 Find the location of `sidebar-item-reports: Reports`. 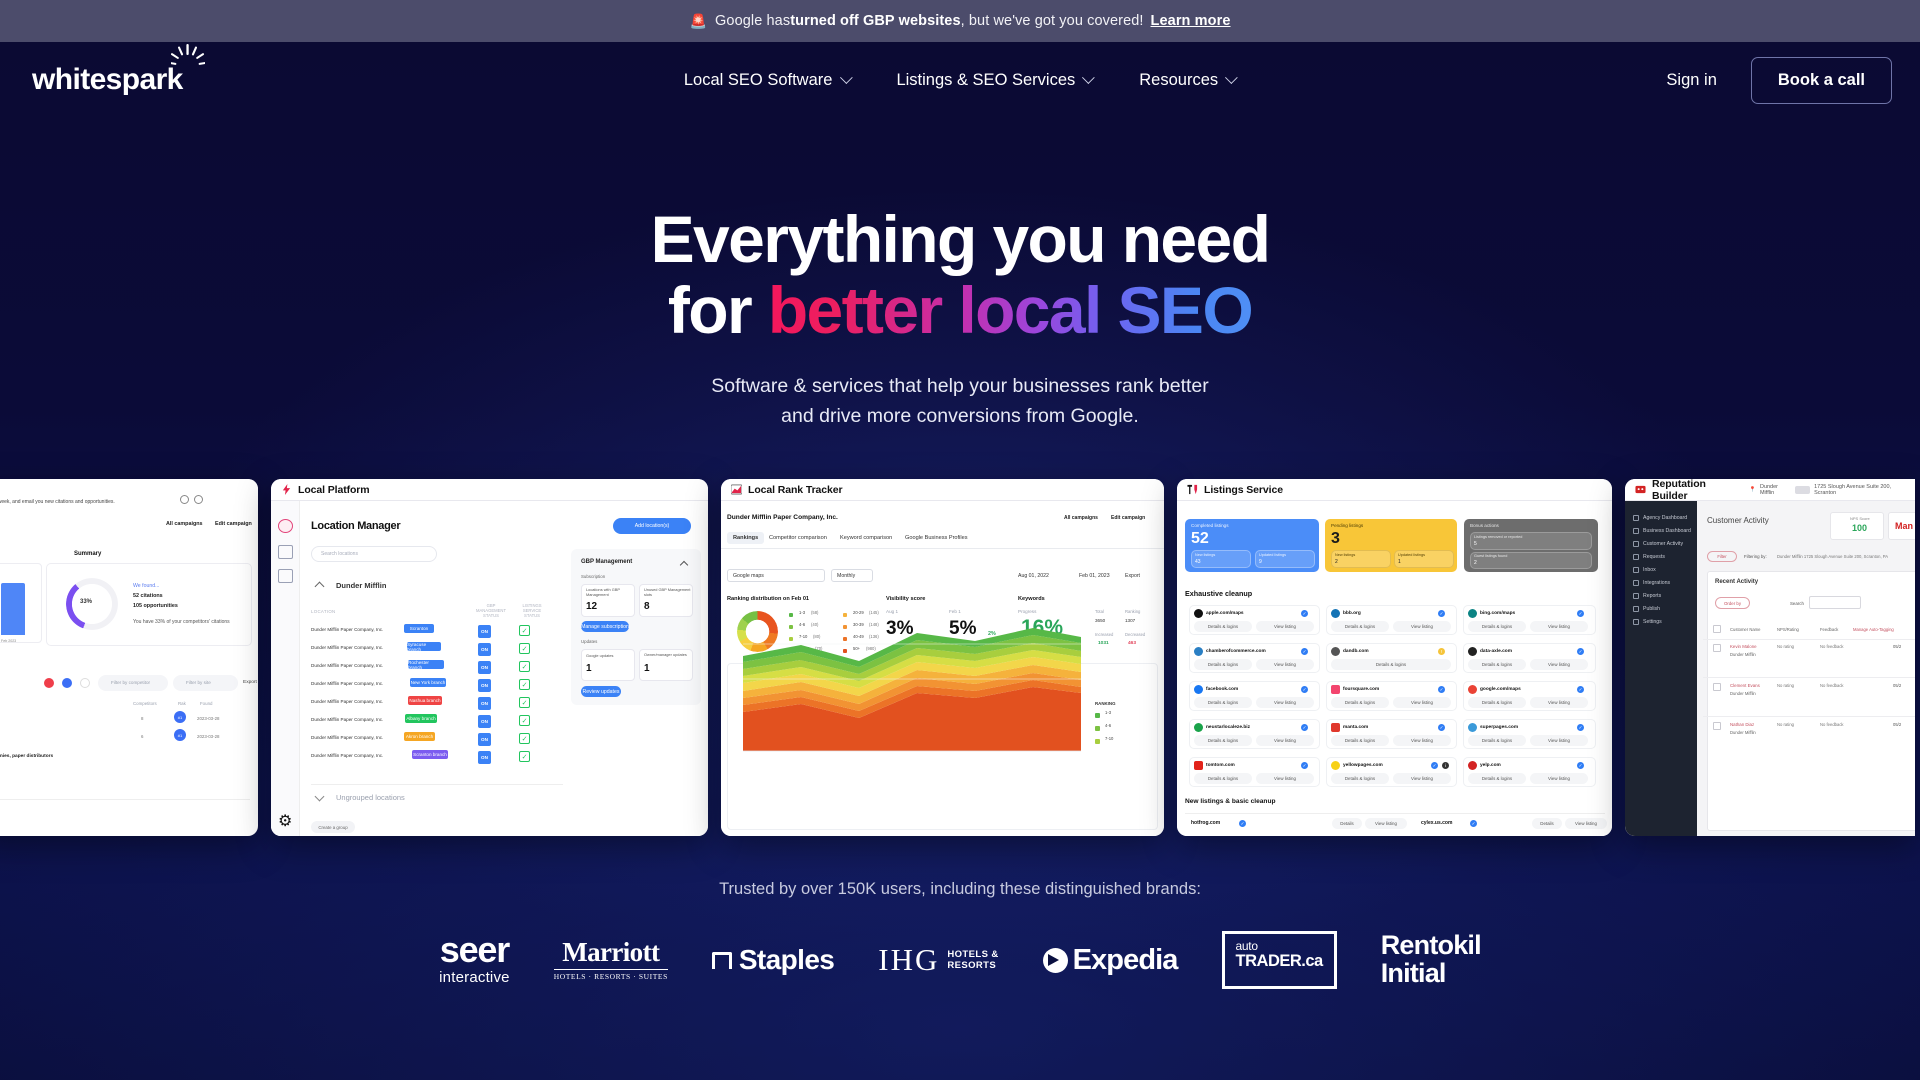

sidebar-item-reports: Reports is located at coordinates (1647, 596).